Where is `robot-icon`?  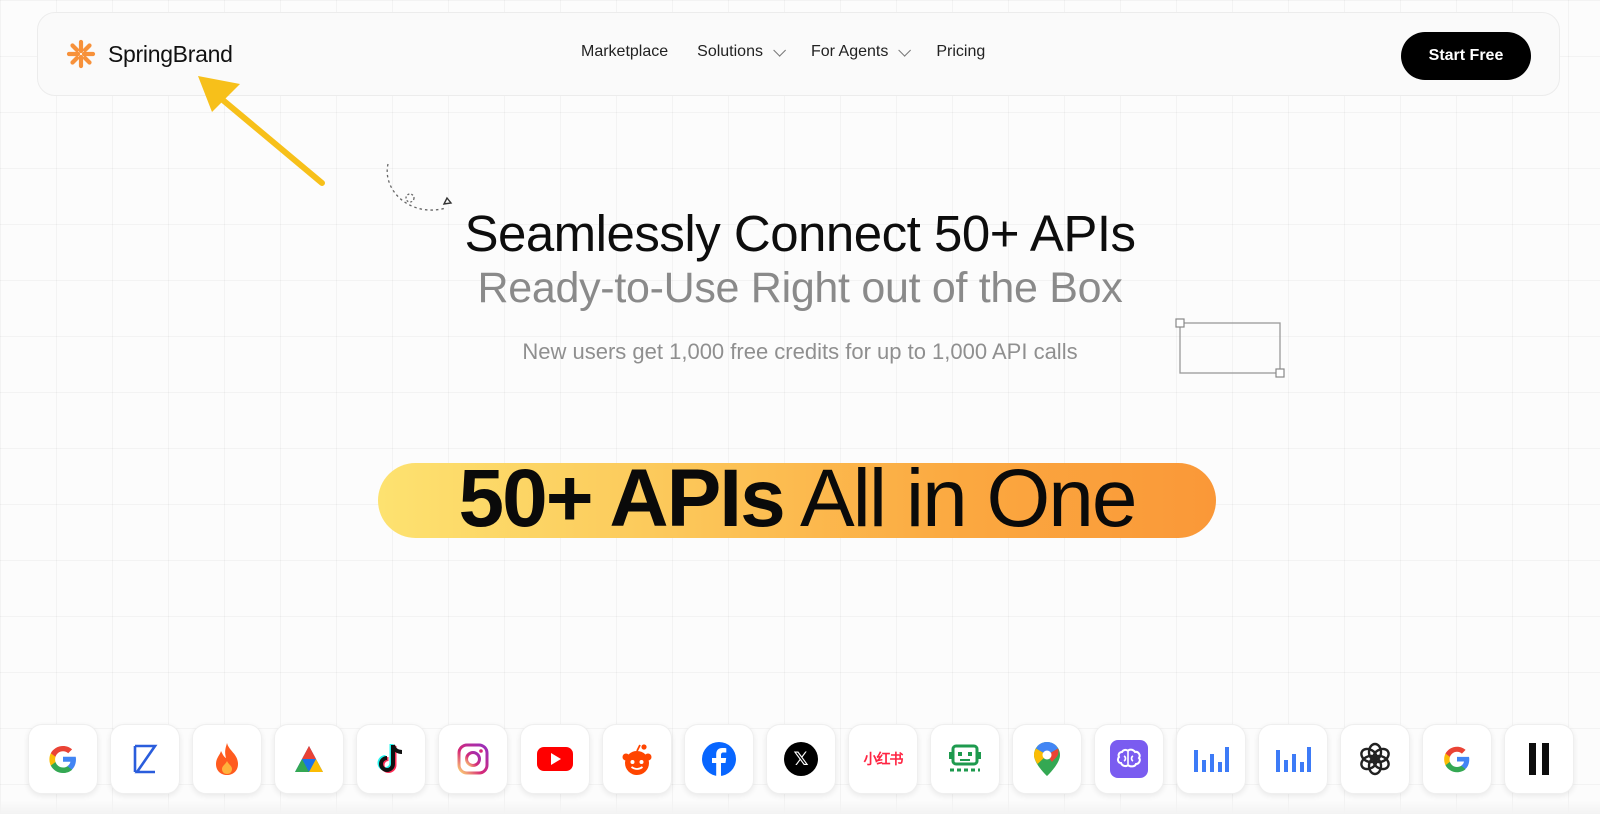
robot-icon is located at coordinates (965, 758).